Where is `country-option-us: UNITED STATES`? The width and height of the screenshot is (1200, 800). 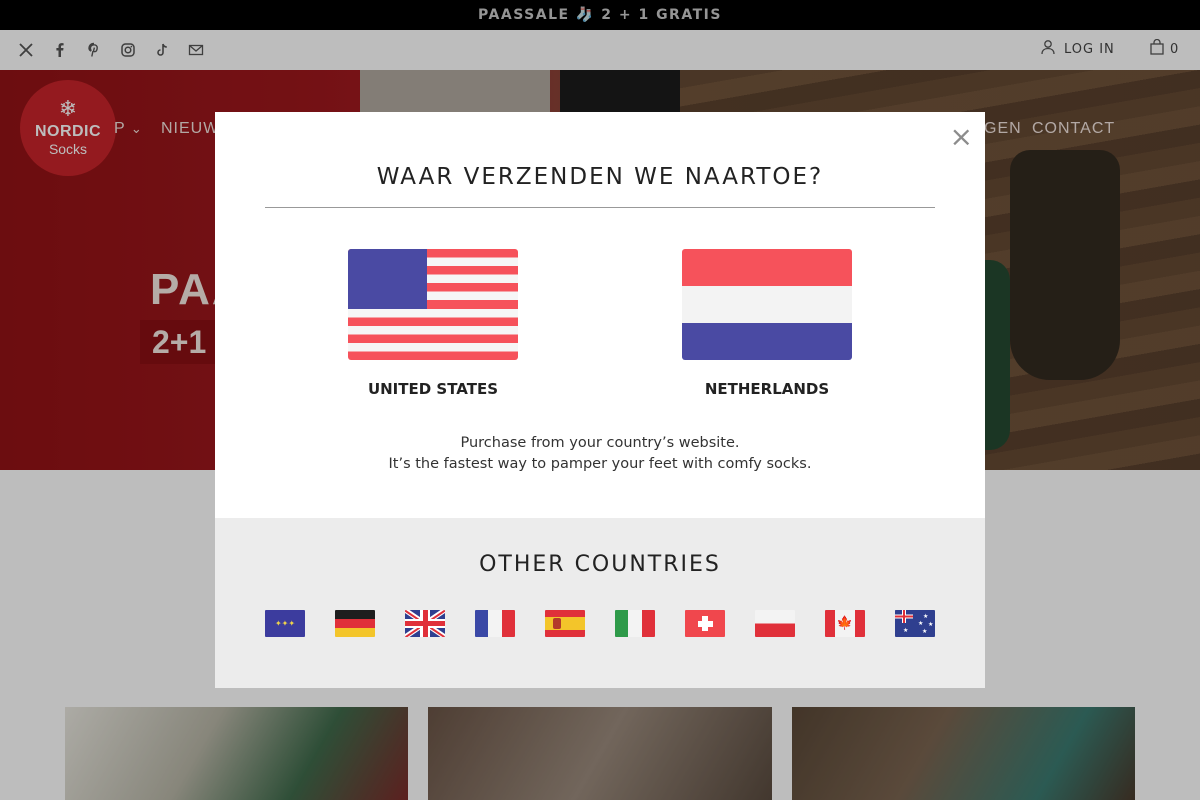 country-option-us: UNITED STATES is located at coordinates (433, 323).